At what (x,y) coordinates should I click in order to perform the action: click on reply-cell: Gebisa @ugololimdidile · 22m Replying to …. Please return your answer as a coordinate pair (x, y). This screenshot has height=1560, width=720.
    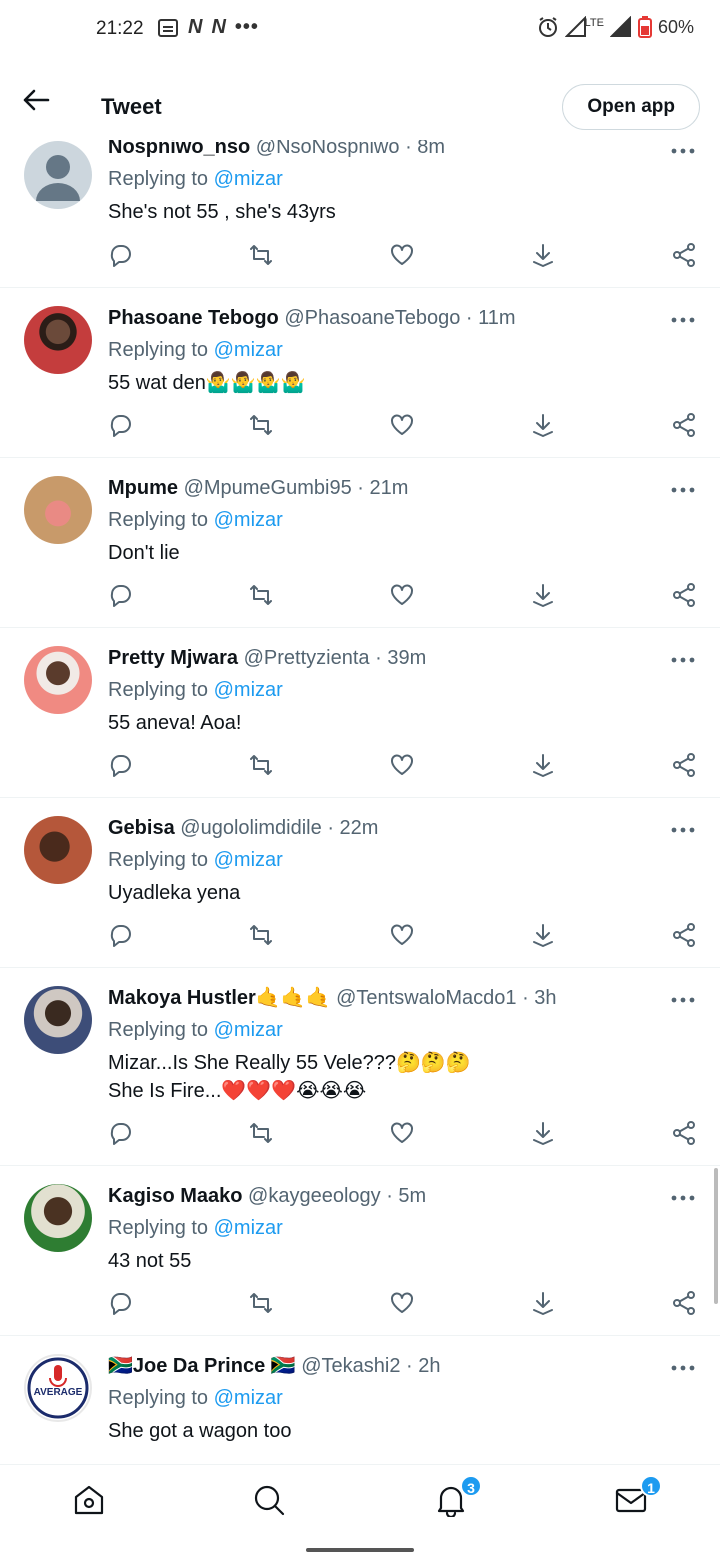
    Looking at the image, I should click on (360, 883).